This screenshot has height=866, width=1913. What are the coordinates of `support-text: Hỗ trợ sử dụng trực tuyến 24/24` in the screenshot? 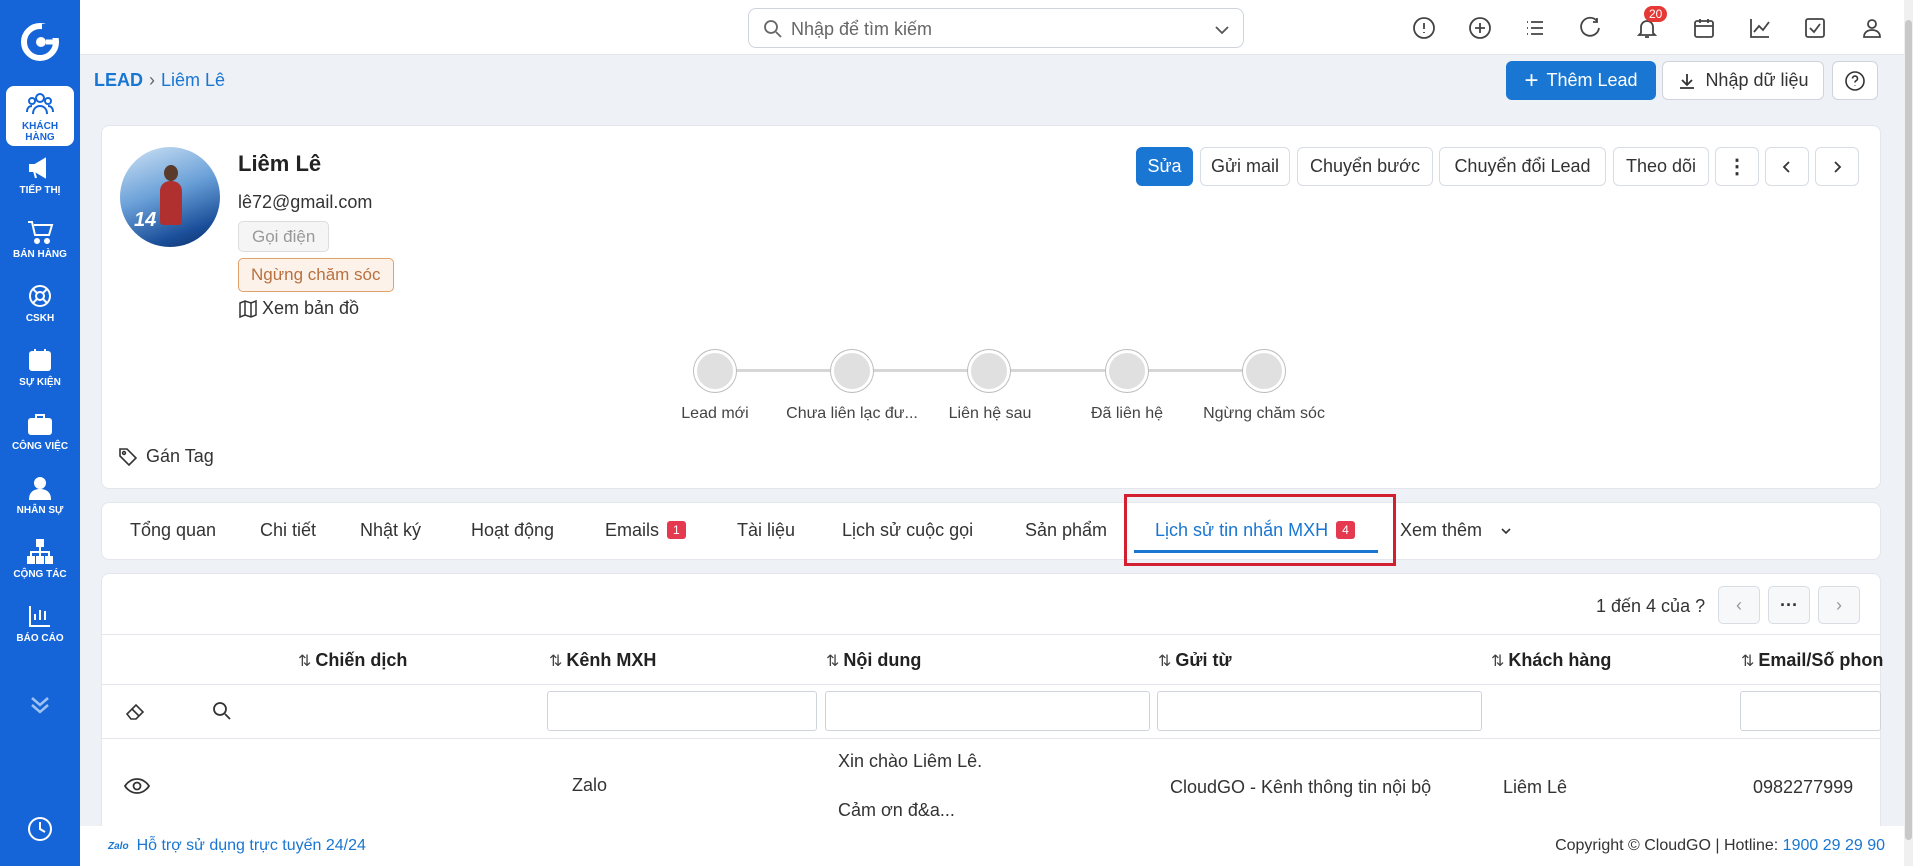 It's located at (251, 845).